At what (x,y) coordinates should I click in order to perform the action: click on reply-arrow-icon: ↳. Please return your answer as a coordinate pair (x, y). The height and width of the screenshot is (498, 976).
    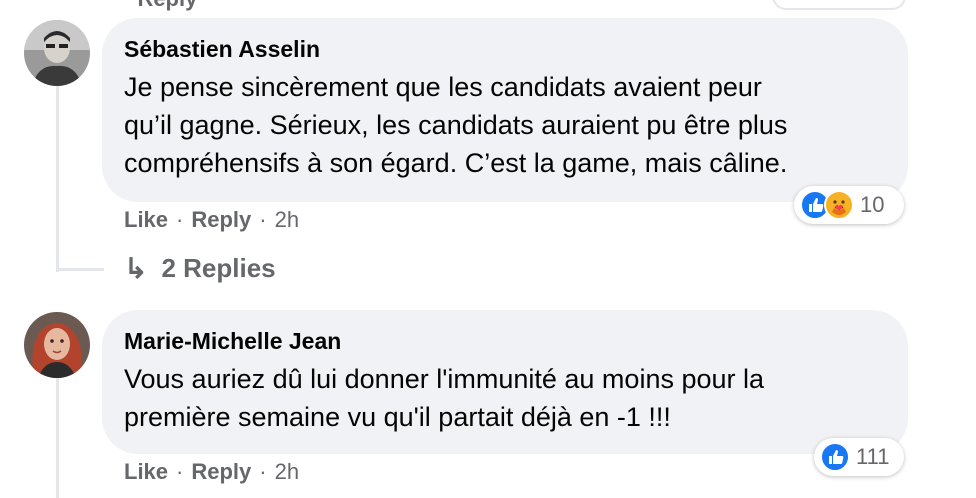
    Looking at the image, I should click on (136, 268).